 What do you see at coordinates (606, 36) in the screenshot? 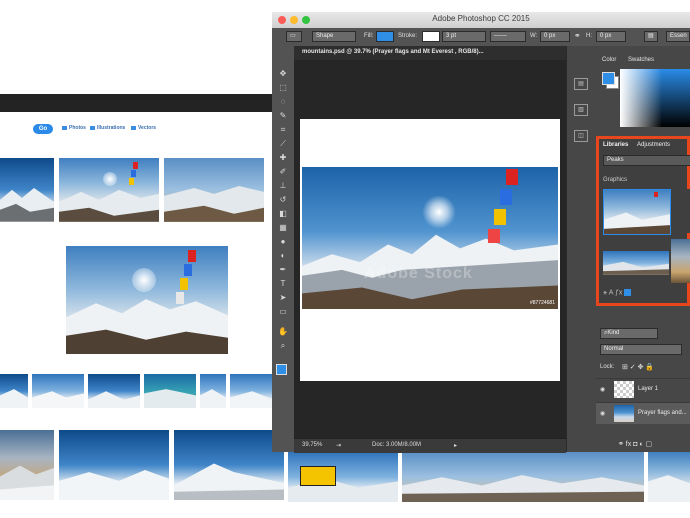
I see `height-value: 0 px` at bounding box center [606, 36].